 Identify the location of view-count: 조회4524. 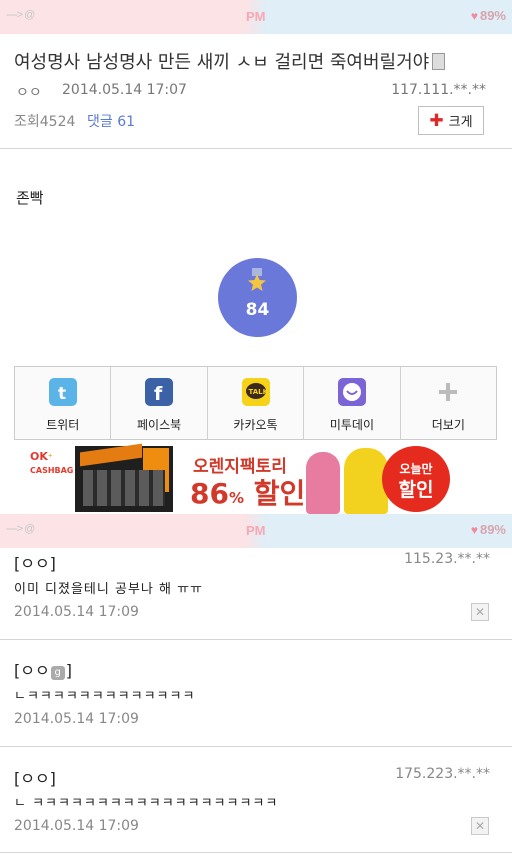
(44, 121).